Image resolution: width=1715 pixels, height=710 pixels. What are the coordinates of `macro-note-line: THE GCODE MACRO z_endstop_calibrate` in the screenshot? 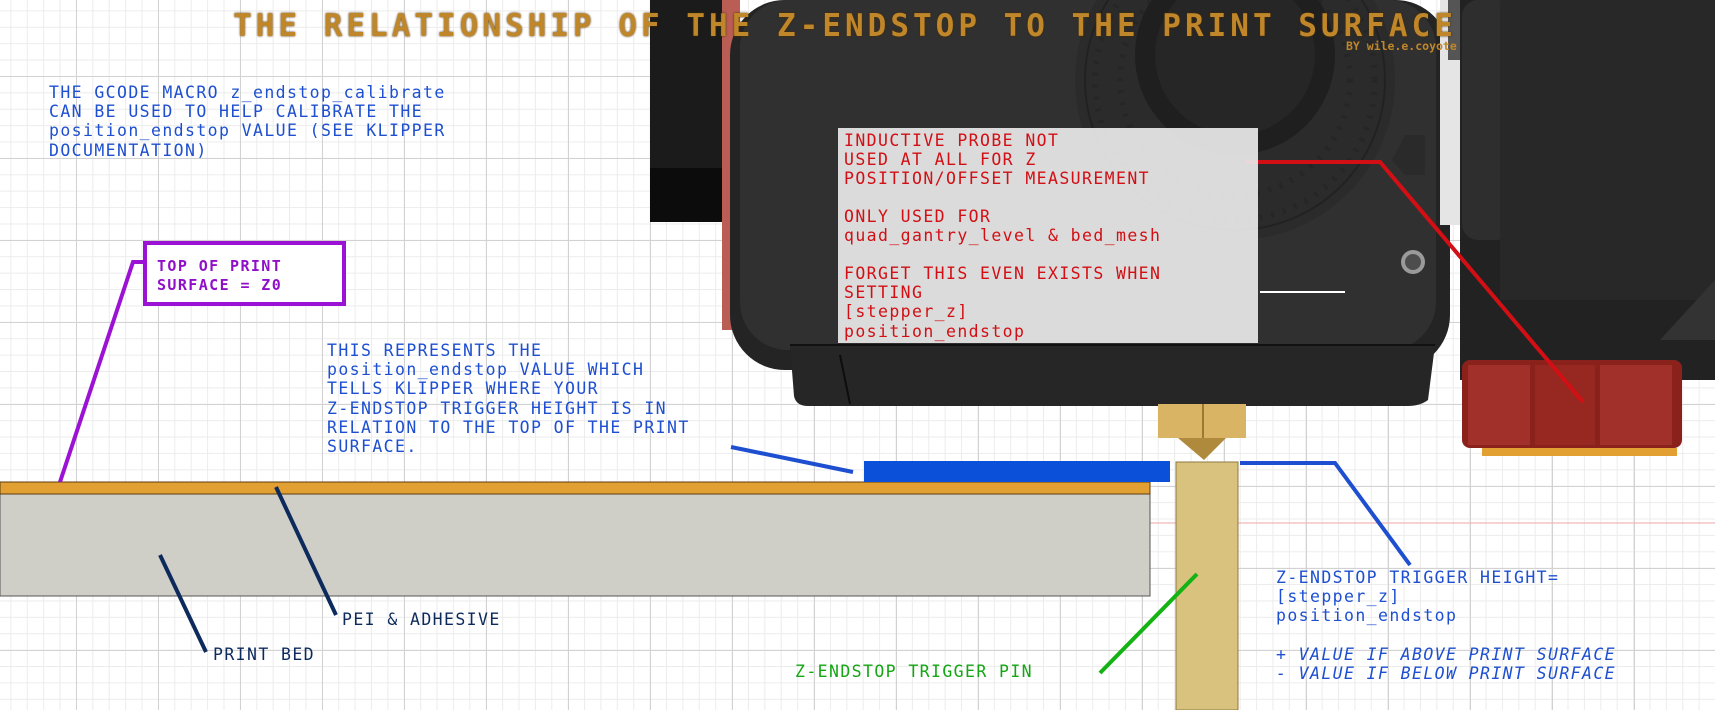 It's located at (247, 92).